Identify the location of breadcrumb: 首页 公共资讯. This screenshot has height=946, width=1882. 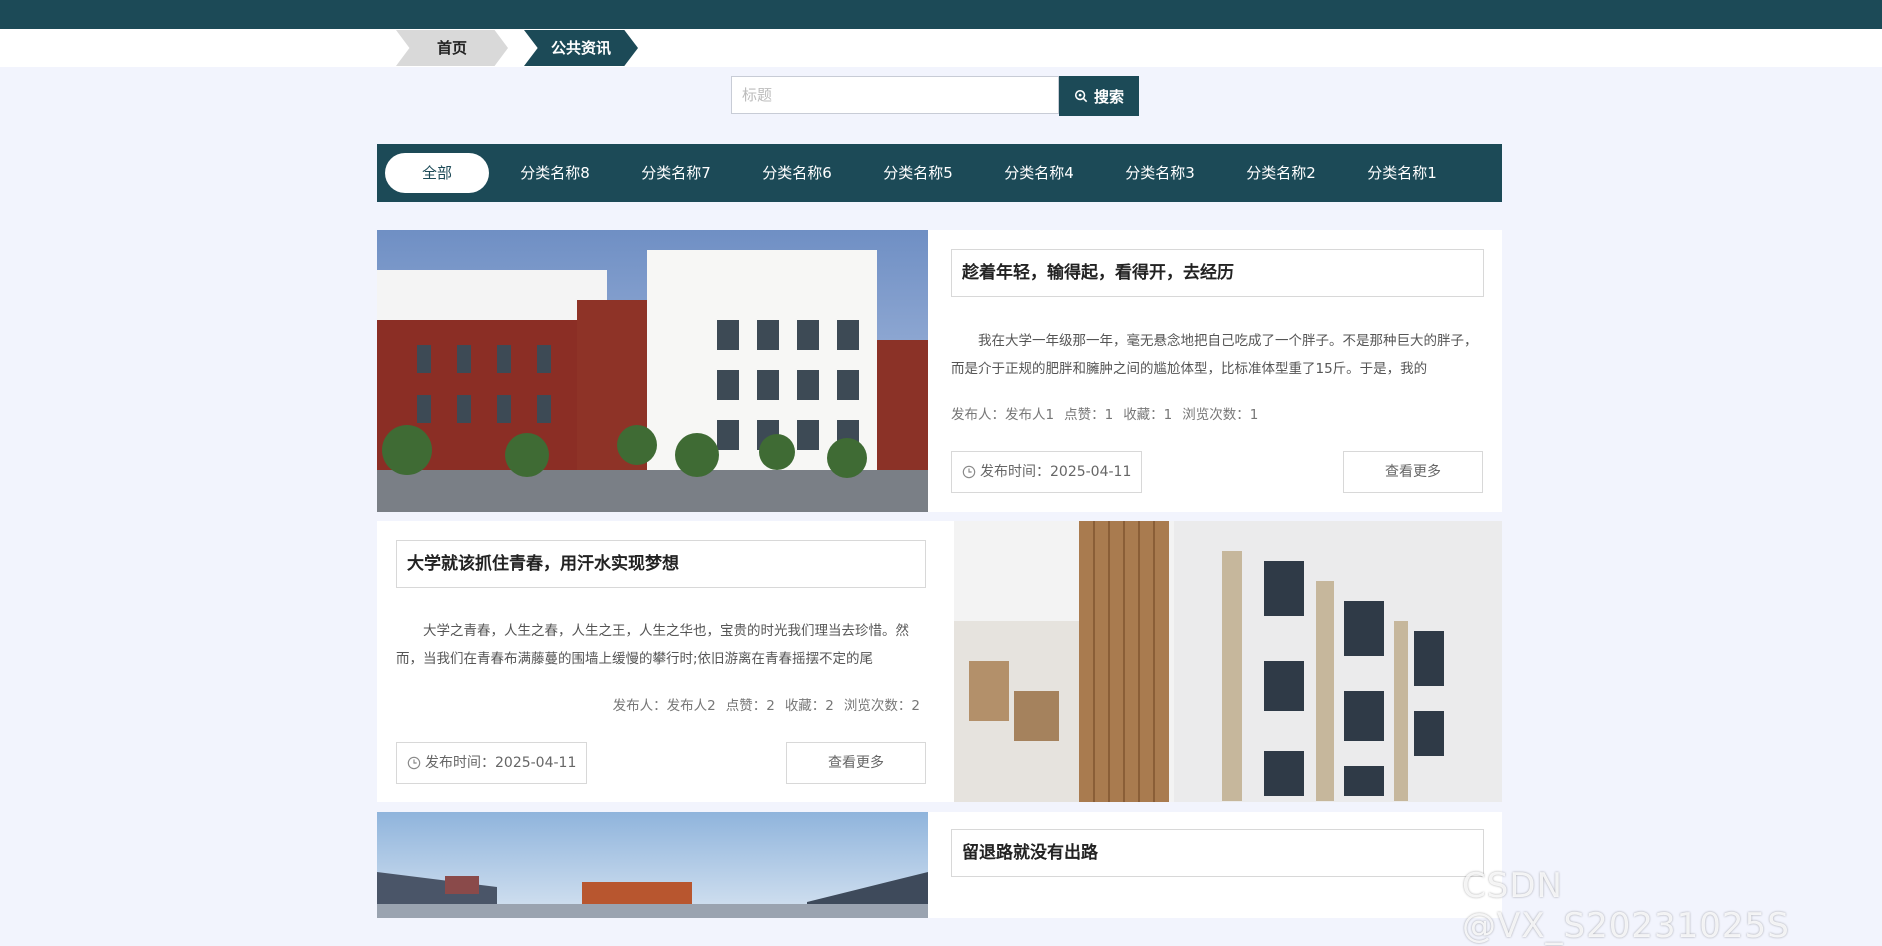
(941, 48).